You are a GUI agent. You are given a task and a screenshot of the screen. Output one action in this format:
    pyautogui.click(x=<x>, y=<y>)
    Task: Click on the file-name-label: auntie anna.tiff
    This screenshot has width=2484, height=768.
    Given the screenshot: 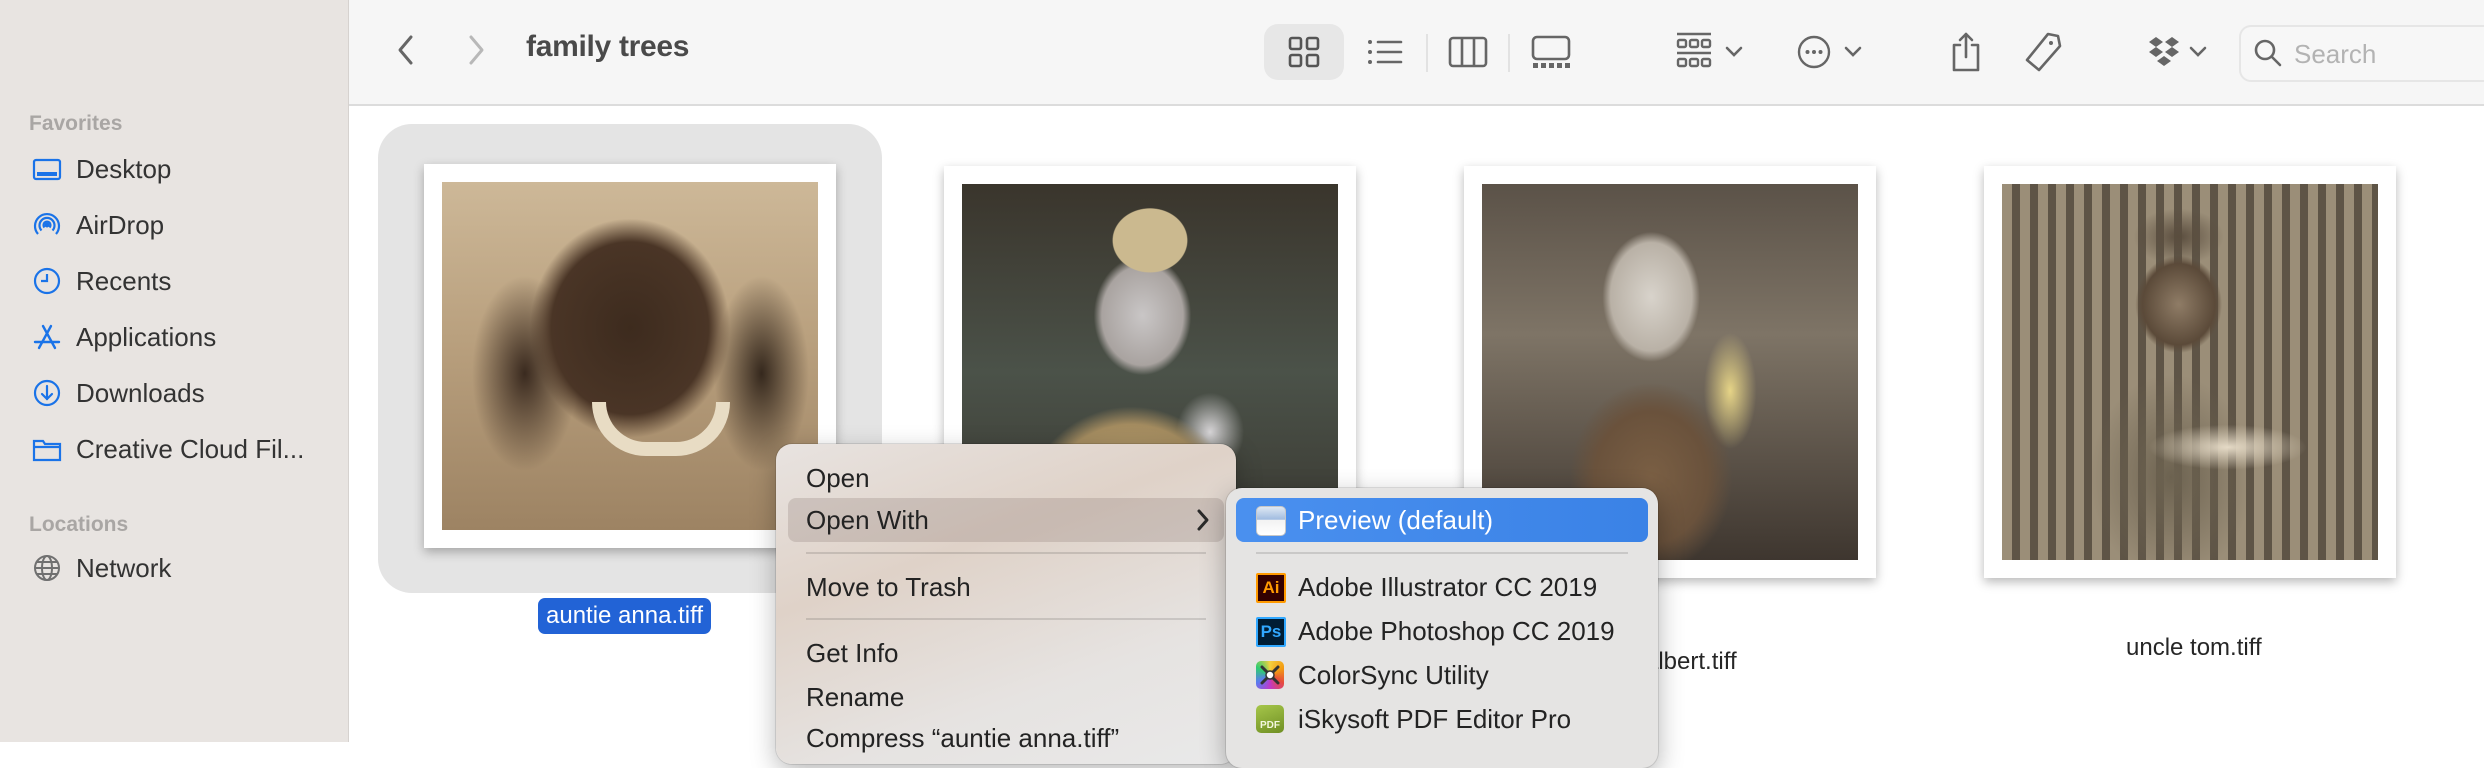 What is the action you would take?
    pyautogui.click(x=625, y=616)
    